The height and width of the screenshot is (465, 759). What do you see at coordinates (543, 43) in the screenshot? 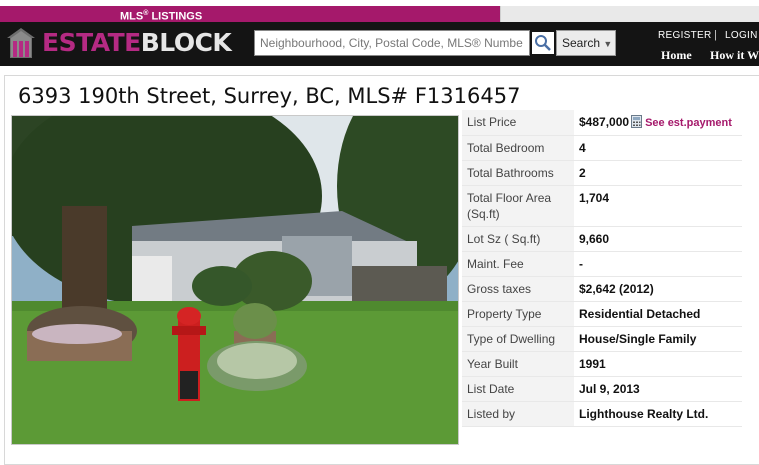
I see `magnifier-icon` at bounding box center [543, 43].